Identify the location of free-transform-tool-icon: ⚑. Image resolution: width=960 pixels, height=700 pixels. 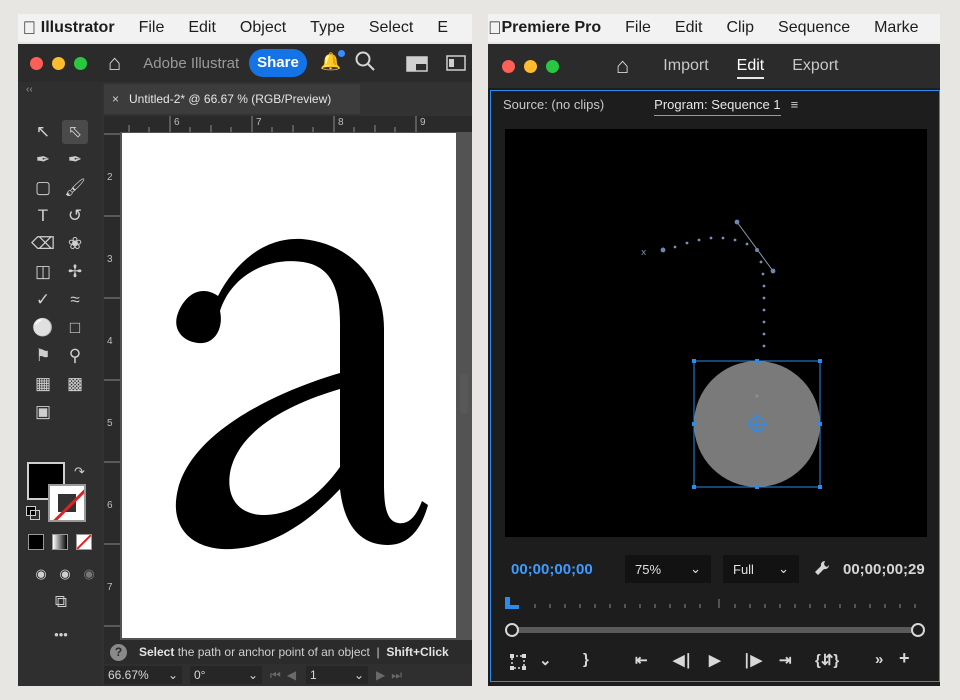
(43, 356).